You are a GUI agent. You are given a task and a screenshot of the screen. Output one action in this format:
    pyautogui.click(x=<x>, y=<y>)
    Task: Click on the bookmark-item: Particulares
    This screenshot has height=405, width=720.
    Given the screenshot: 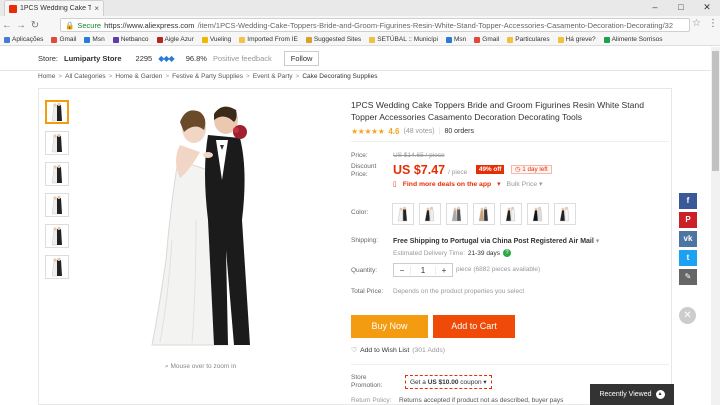 What is the action you would take?
    pyautogui.click(x=528, y=39)
    